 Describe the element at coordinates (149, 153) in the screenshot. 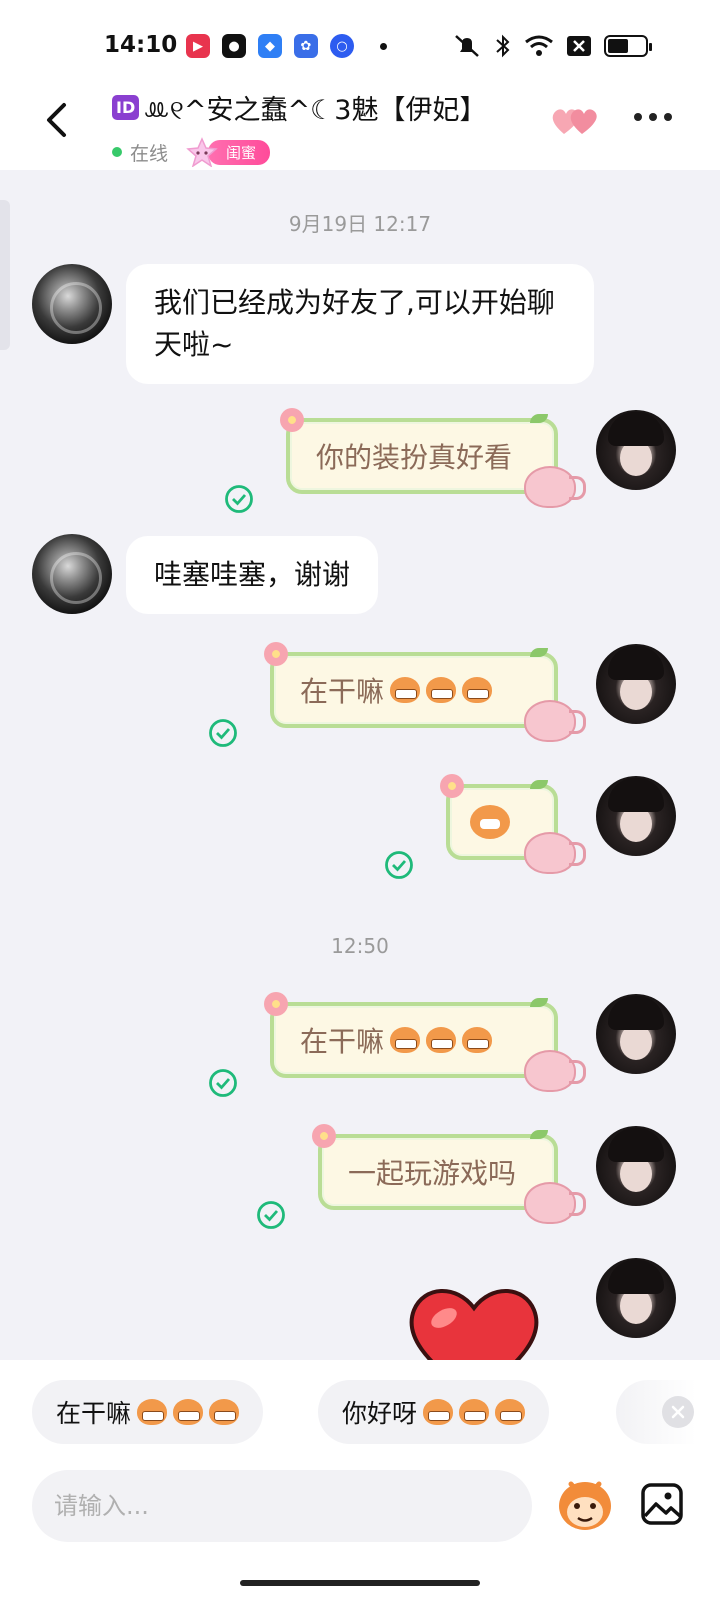

I see `online-status: 在线` at that location.